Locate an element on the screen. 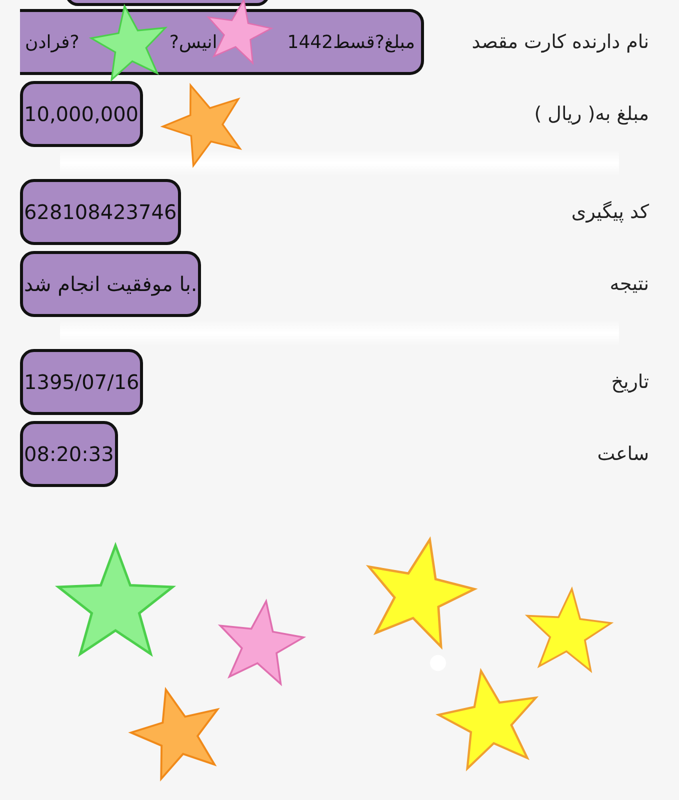  value-text: ?فرادن is located at coordinates (52, 42).